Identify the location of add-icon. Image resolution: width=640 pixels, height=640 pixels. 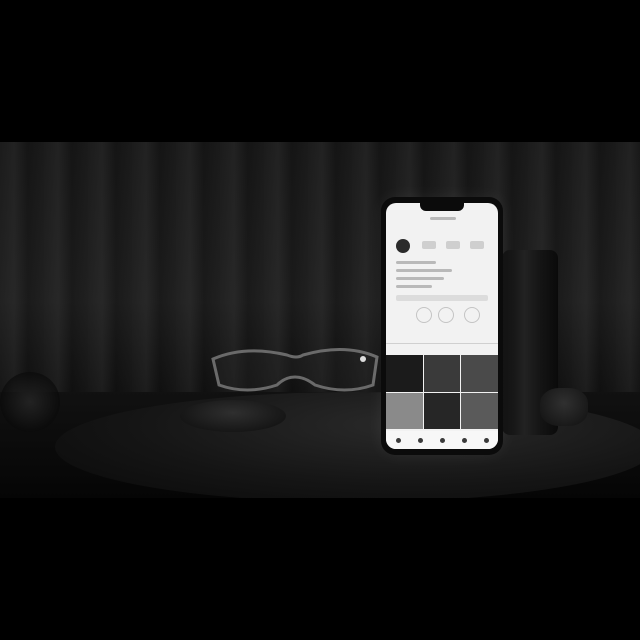
(442, 440).